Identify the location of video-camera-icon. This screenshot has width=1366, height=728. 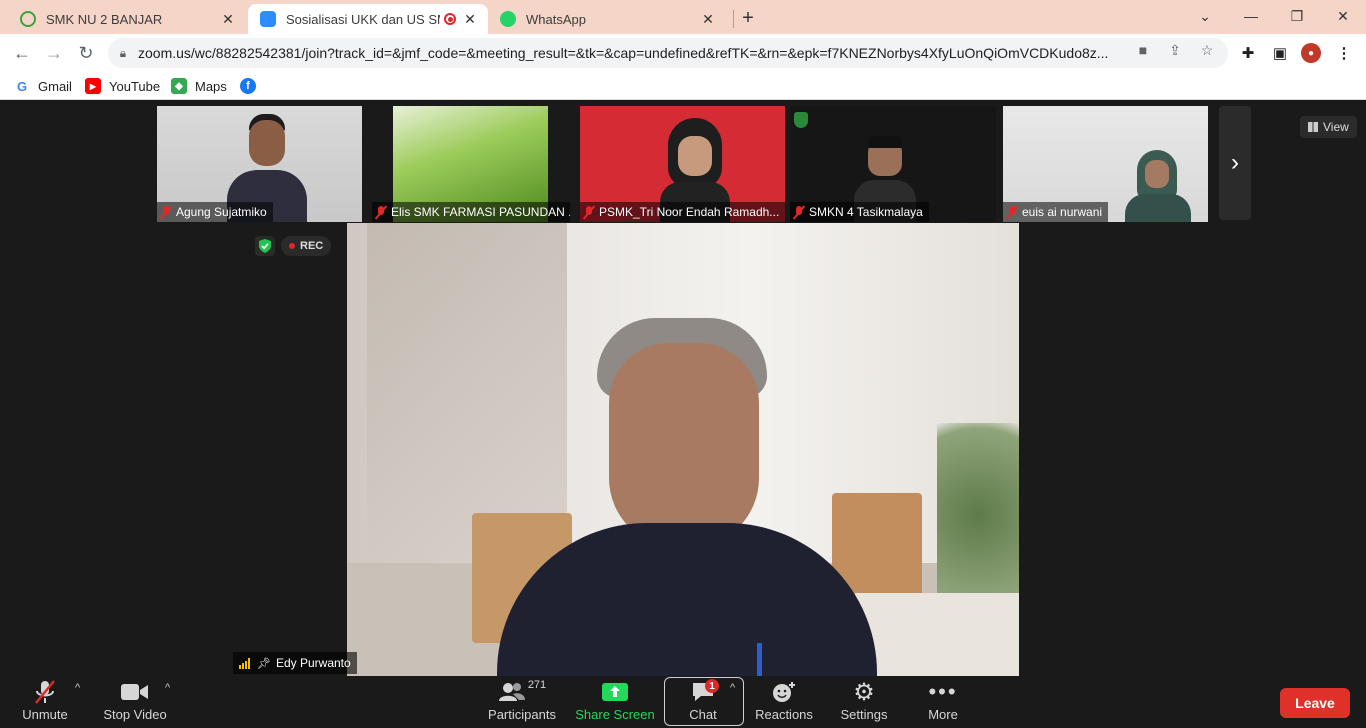
(135, 692).